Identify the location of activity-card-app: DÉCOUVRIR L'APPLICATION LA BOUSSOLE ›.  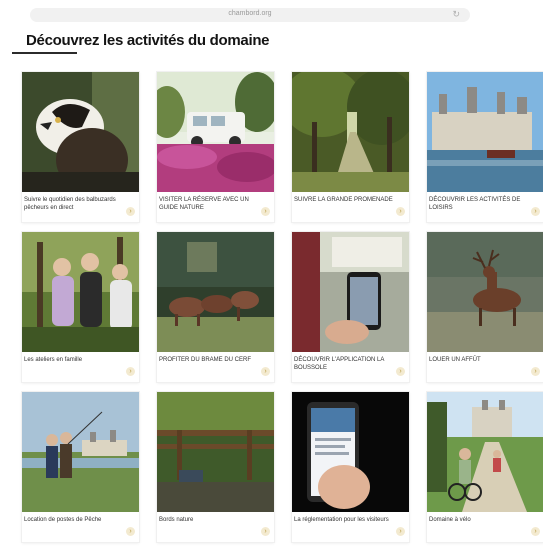
(350, 307).